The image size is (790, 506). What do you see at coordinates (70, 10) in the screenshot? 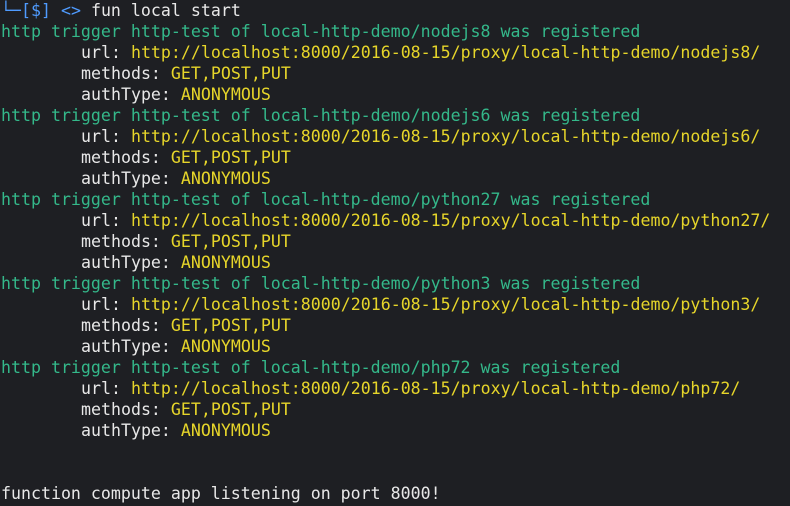
I see `prompt-arrow: <>` at bounding box center [70, 10].